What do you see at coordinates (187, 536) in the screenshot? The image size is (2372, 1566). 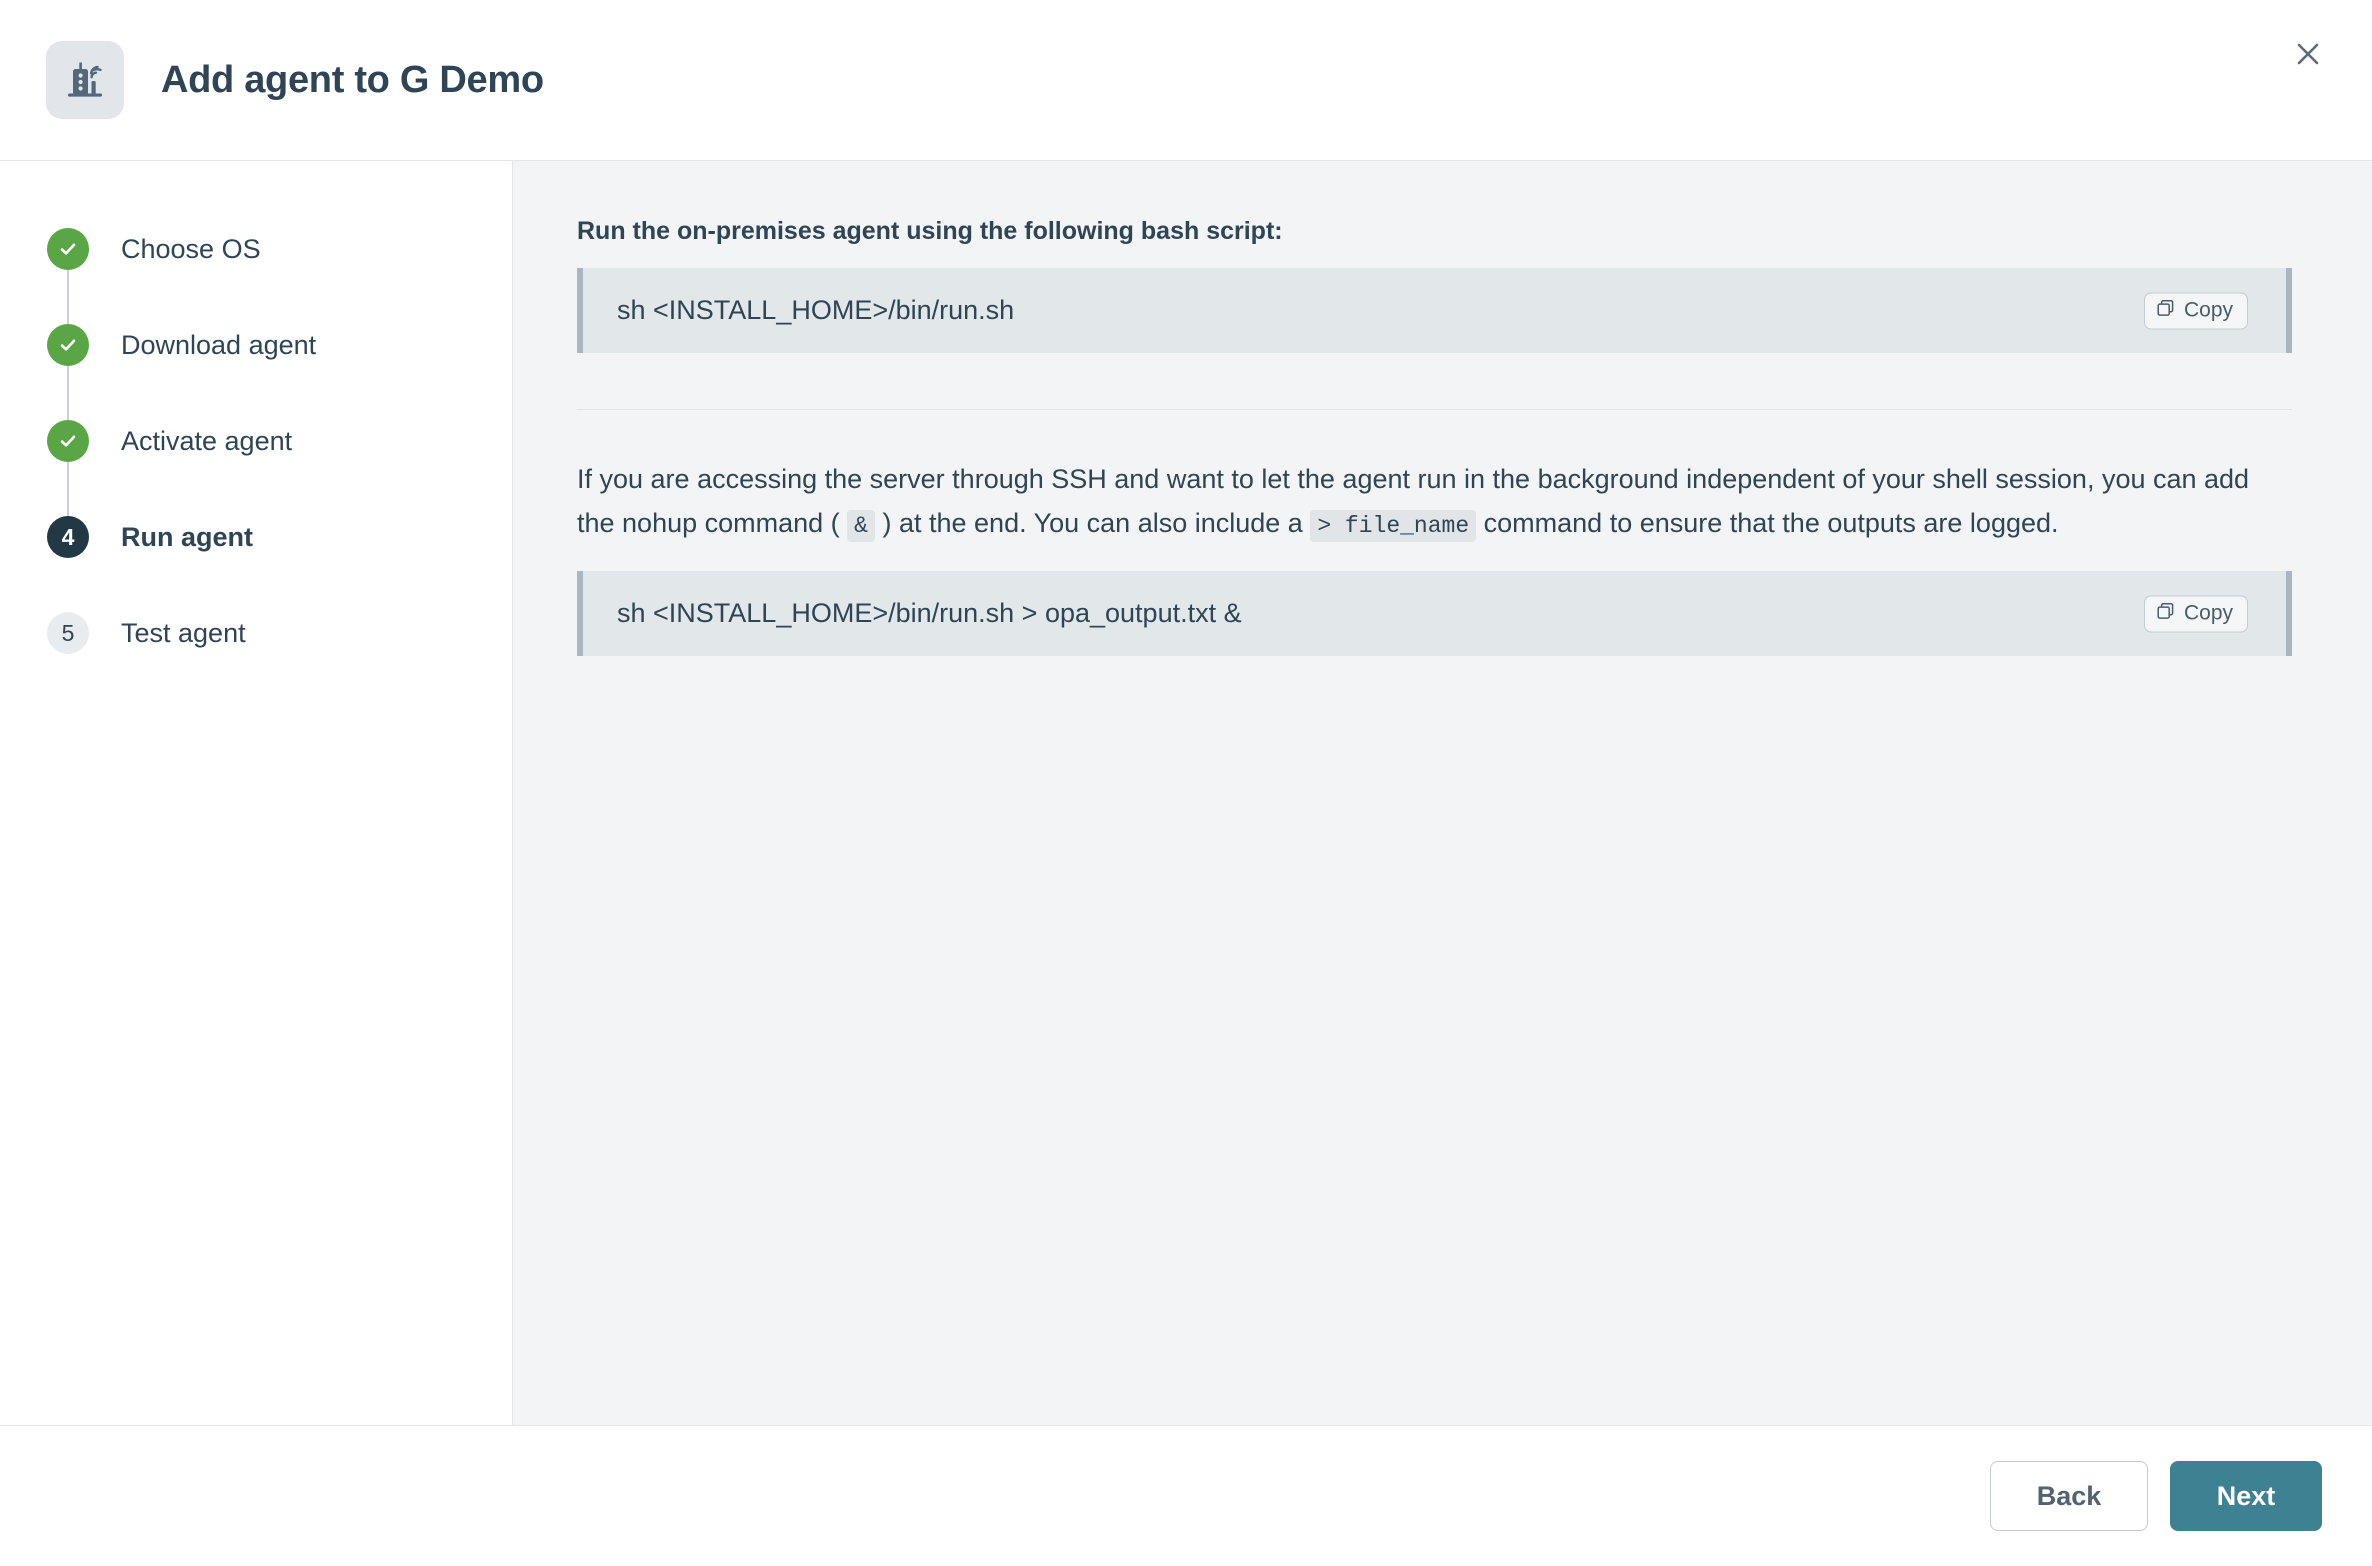 I see `step-label: Run agent` at bounding box center [187, 536].